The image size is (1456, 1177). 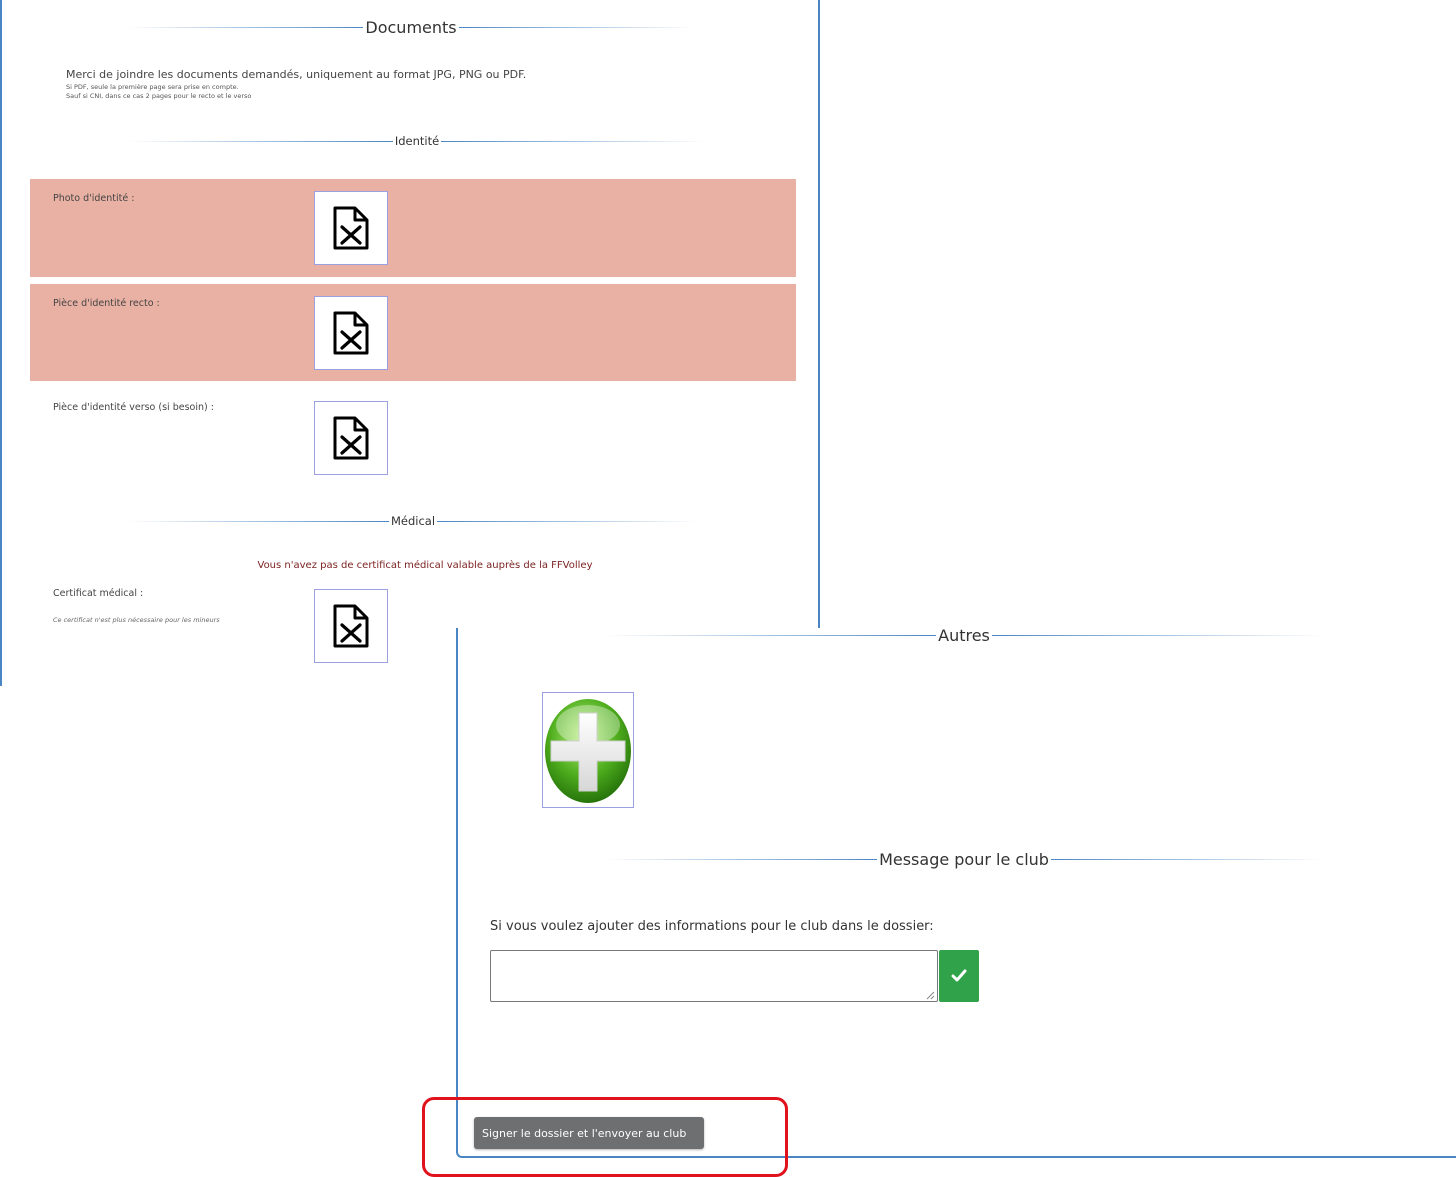 What do you see at coordinates (589, 1133) in the screenshot?
I see `sign-and-send-button: Signer le dossier et l'envoyer au club` at bounding box center [589, 1133].